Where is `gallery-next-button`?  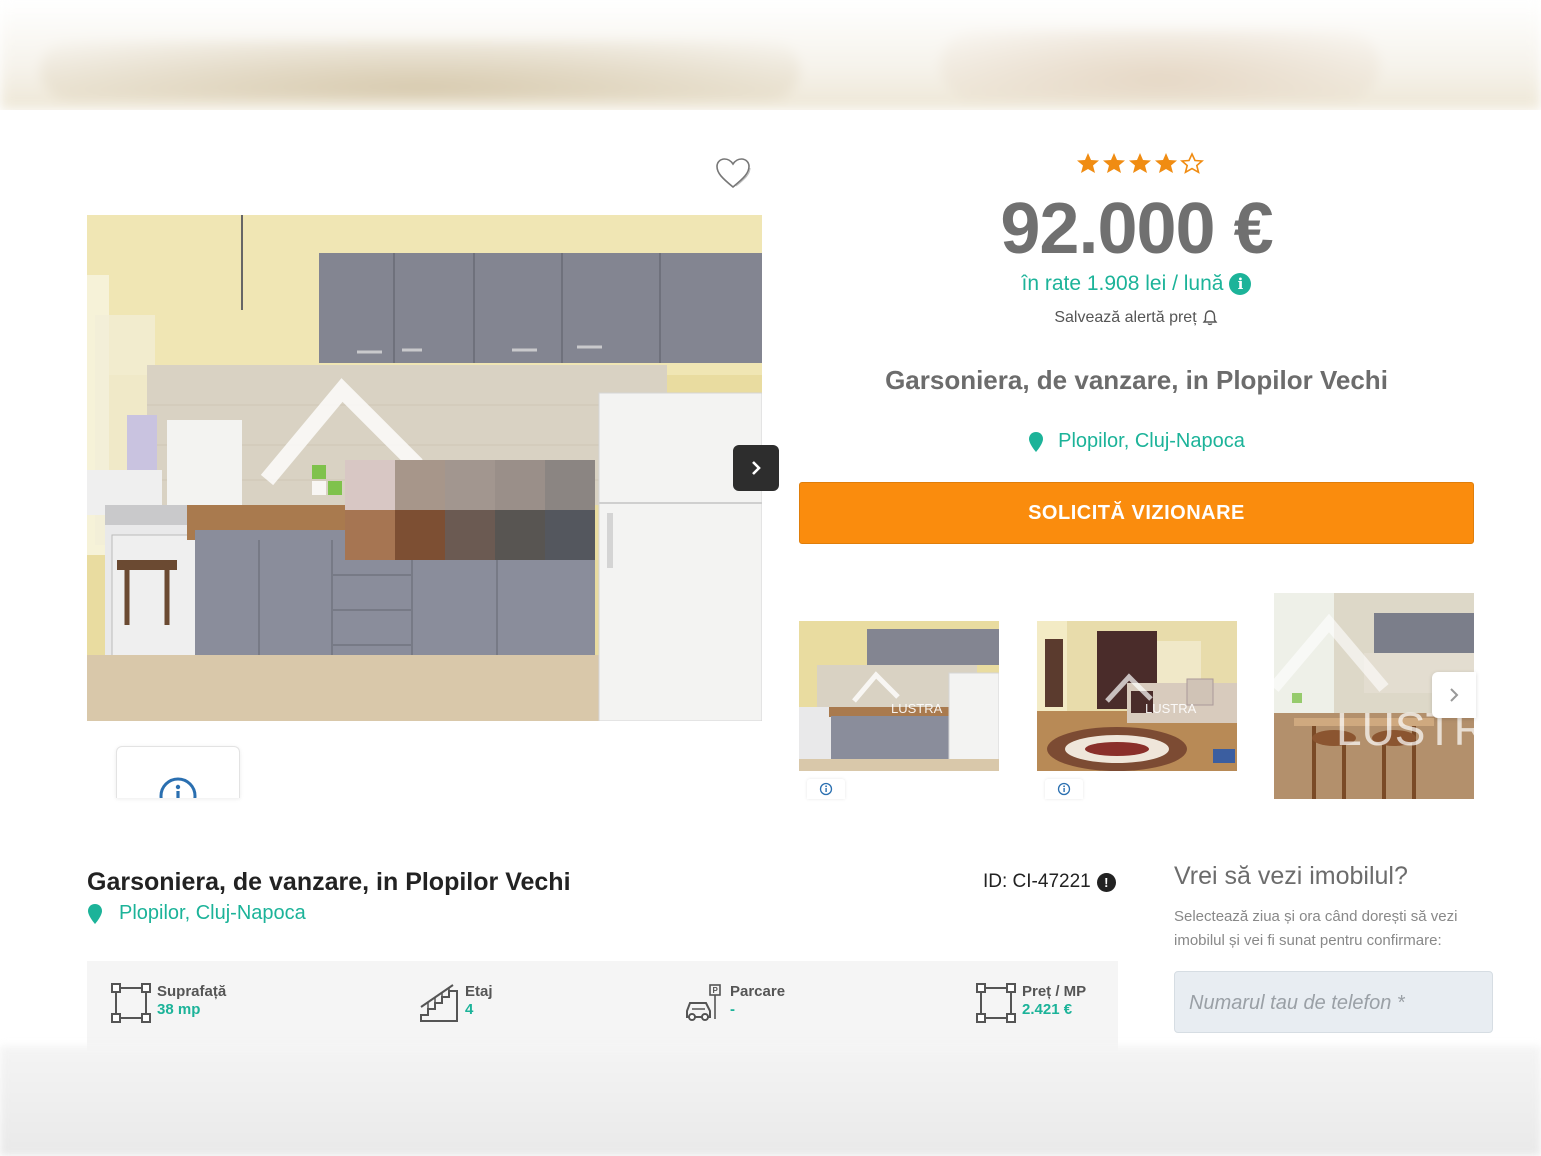
gallery-next-button is located at coordinates (756, 468).